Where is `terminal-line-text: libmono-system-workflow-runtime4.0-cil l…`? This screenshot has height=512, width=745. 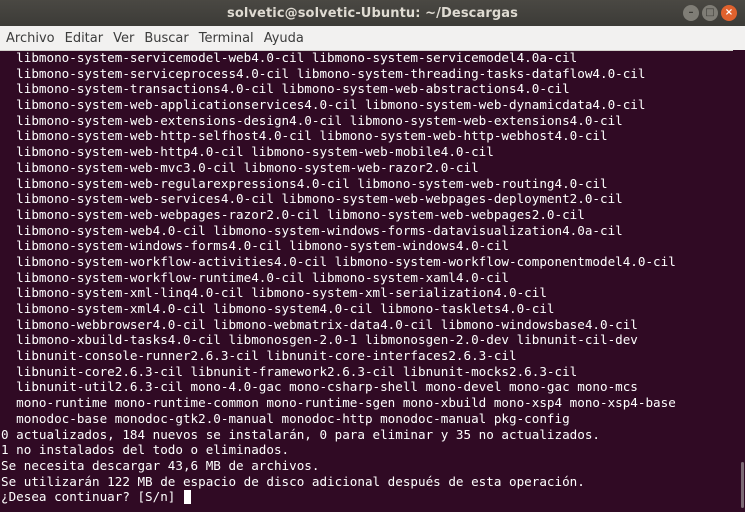 terminal-line-text: libmono-system-workflow-runtime4.0-cil l… is located at coordinates (255, 277).